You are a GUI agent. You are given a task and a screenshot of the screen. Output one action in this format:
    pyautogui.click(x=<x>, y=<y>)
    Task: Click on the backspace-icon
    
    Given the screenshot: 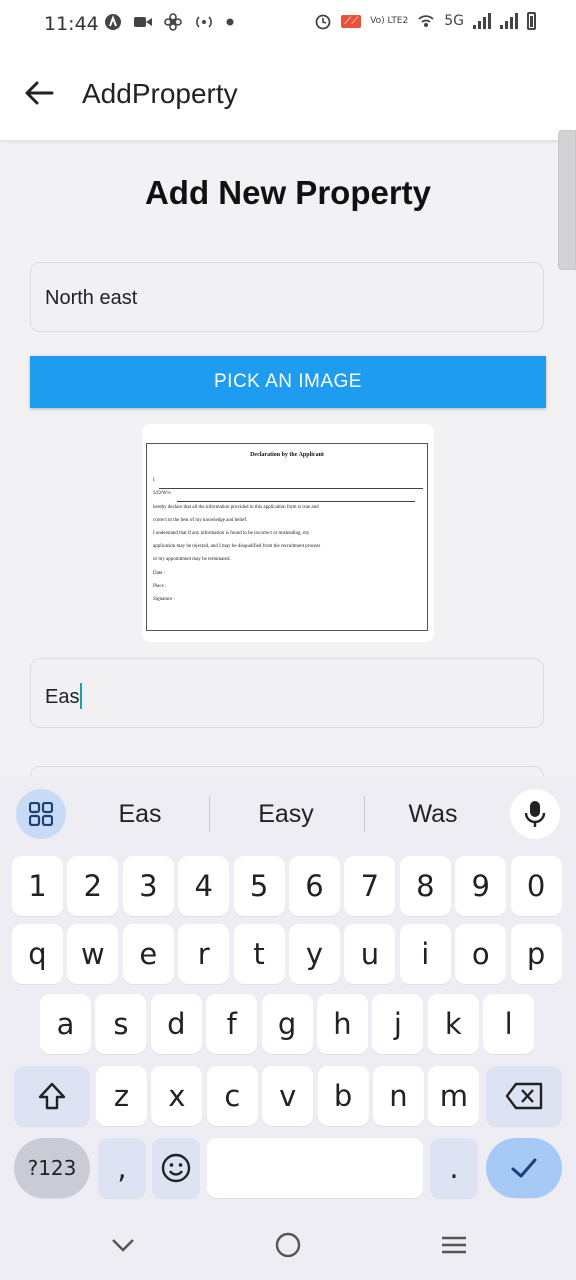 What is the action you would take?
    pyautogui.click(x=524, y=1096)
    